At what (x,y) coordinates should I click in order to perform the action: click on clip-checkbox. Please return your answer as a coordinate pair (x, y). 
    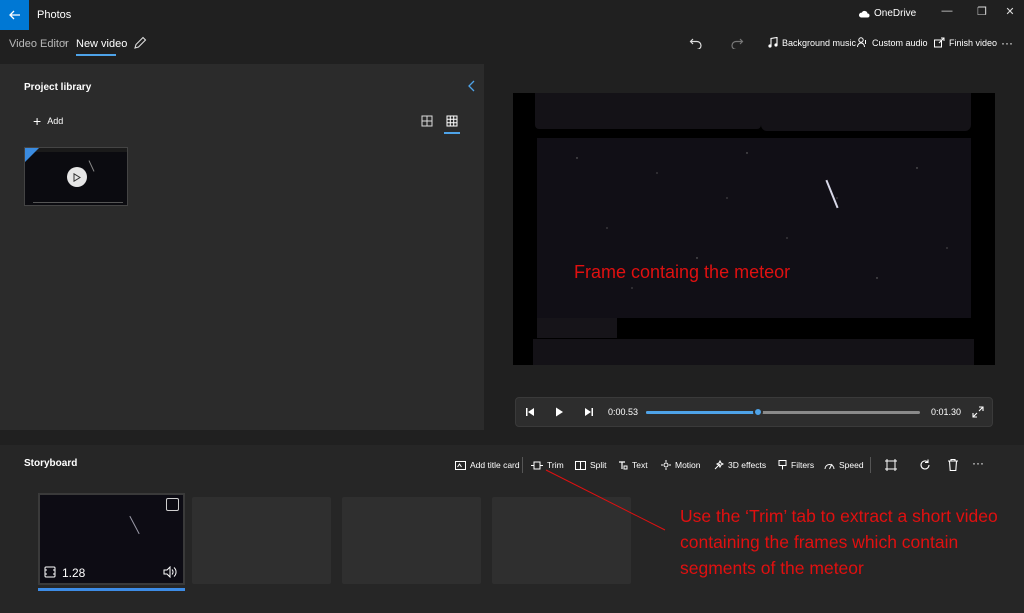
    Looking at the image, I should click on (172, 504).